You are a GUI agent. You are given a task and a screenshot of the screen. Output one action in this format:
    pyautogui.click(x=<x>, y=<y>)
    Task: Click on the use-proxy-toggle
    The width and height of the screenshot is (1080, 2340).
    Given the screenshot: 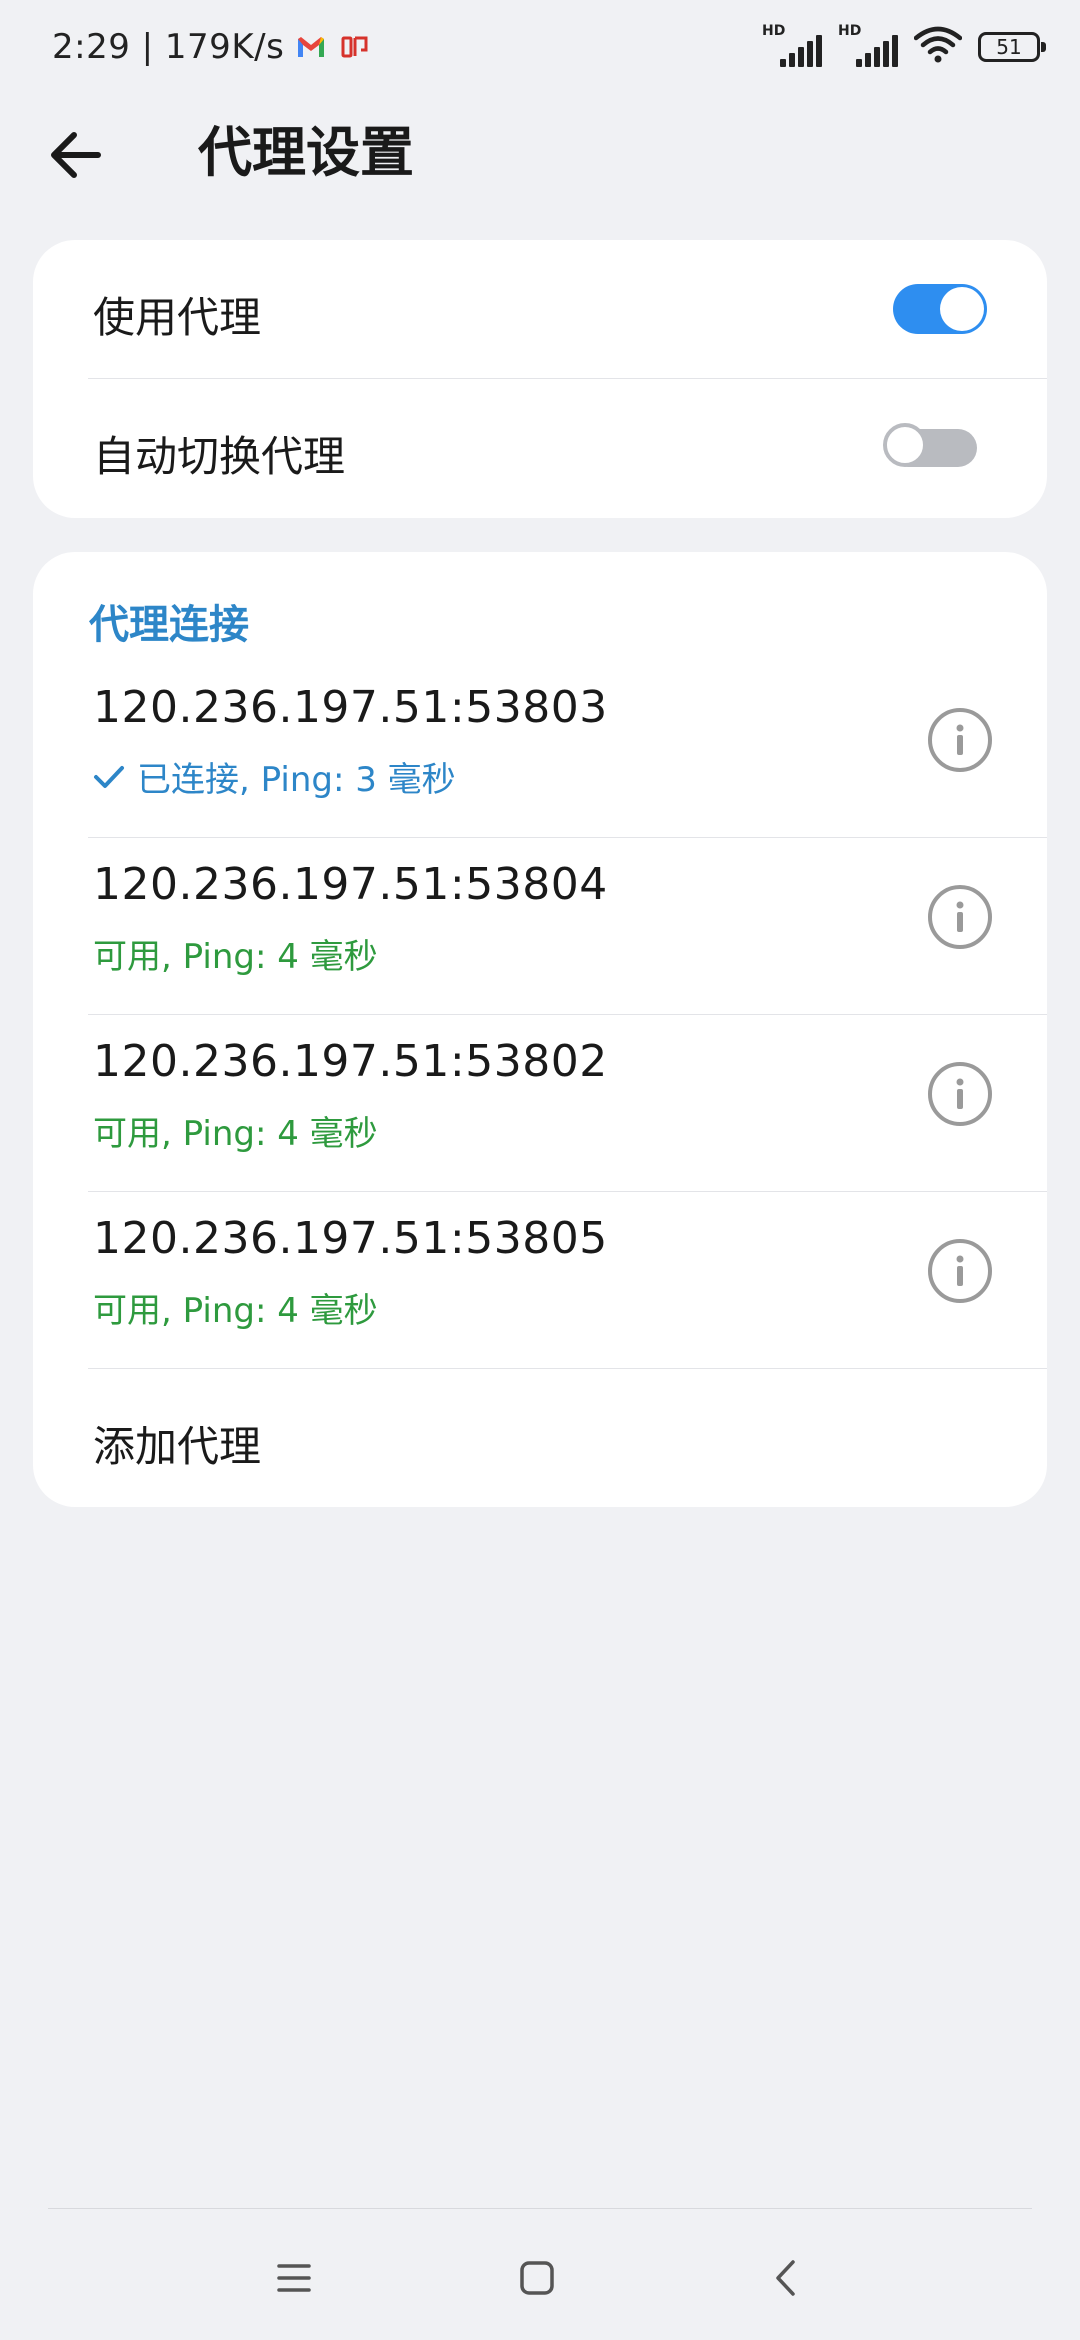 What is the action you would take?
    pyautogui.click(x=940, y=309)
    